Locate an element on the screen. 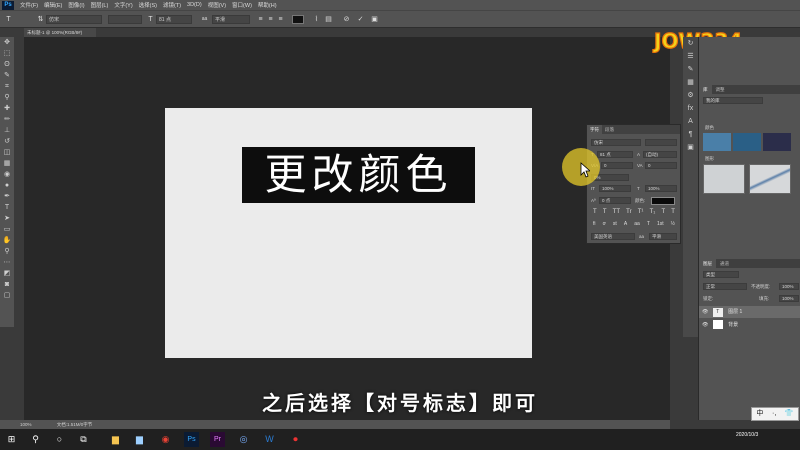 The image size is (800, 450). paragraph-icon: ¶ is located at coordinates (690, 134).